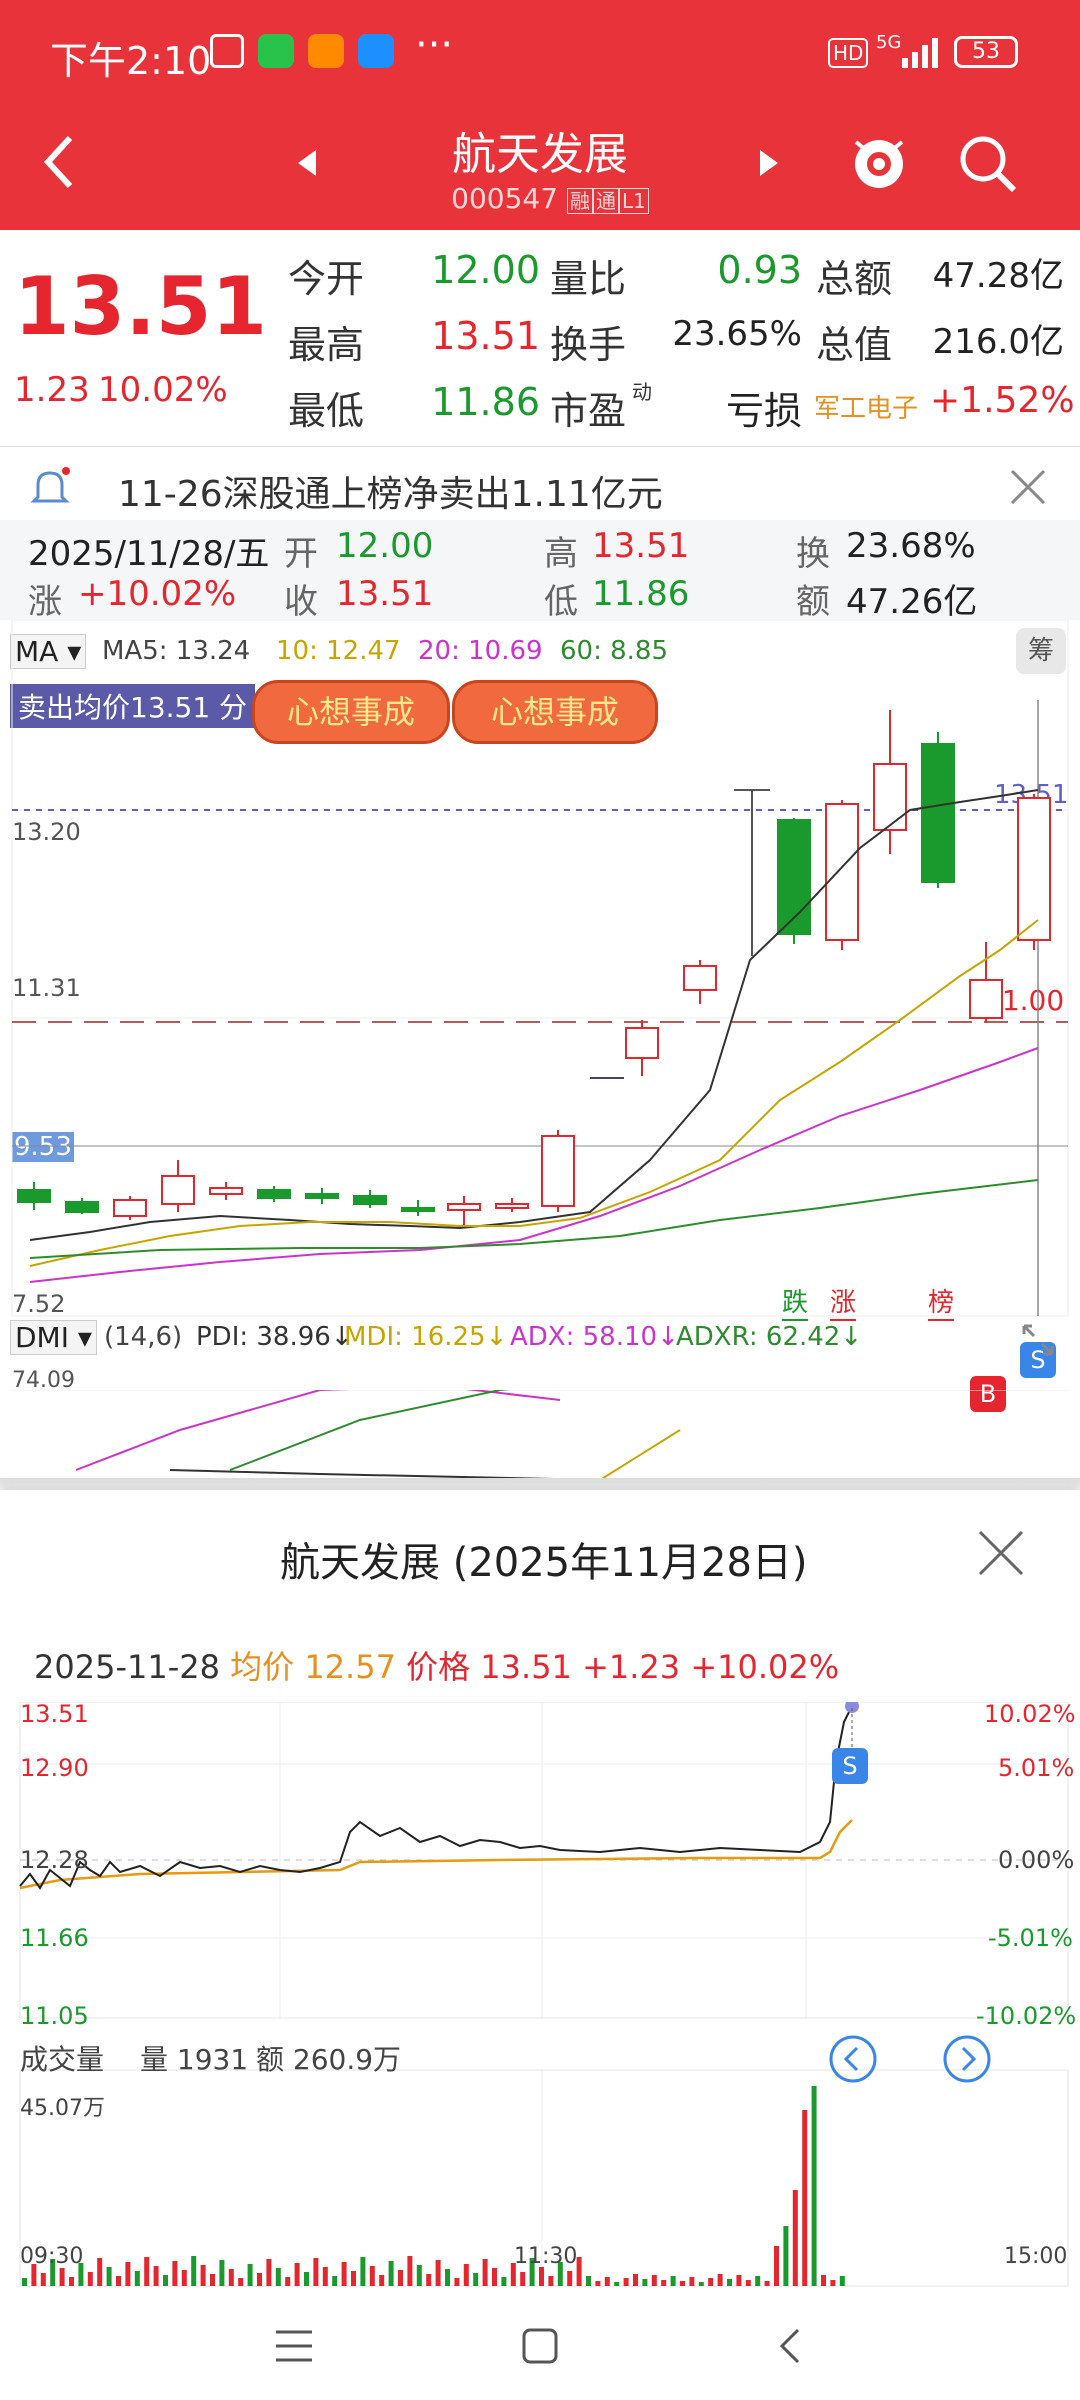 The height and width of the screenshot is (2400, 1080). What do you see at coordinates (276, 51) in the screenshot?
I see `wechat-icon` at bounding box center [276, 51].